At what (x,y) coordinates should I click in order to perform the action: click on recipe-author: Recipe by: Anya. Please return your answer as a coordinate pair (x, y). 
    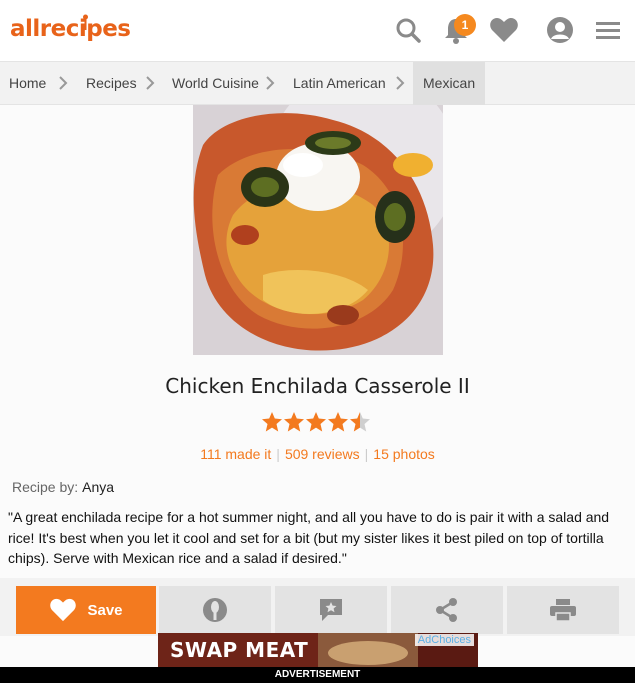
    Looking at the image, I should click on (63, 487).